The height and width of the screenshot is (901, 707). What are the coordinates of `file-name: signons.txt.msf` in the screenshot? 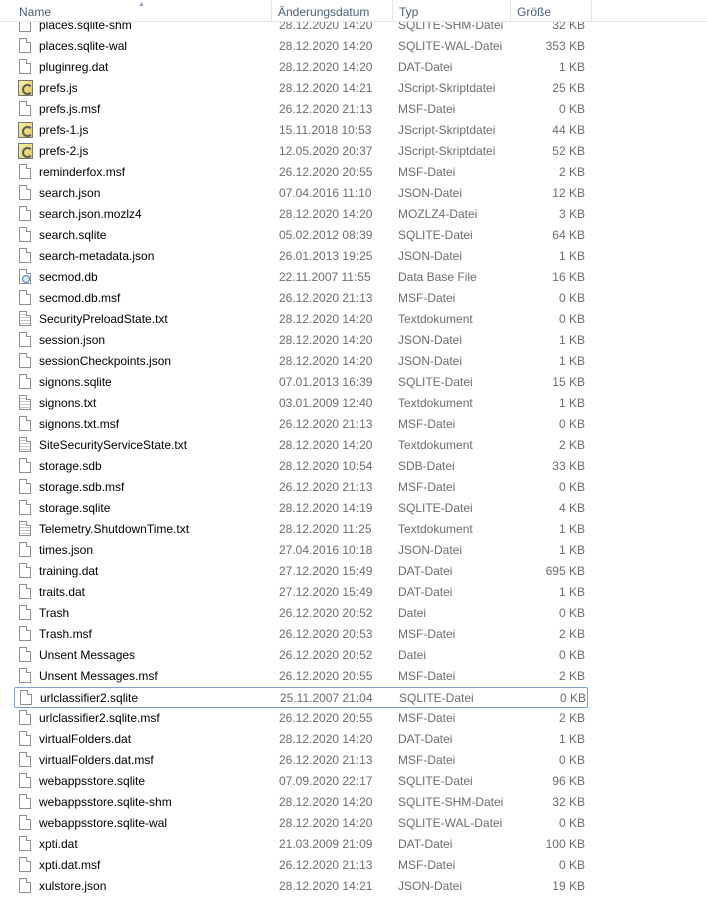 It's located at (79, 424).